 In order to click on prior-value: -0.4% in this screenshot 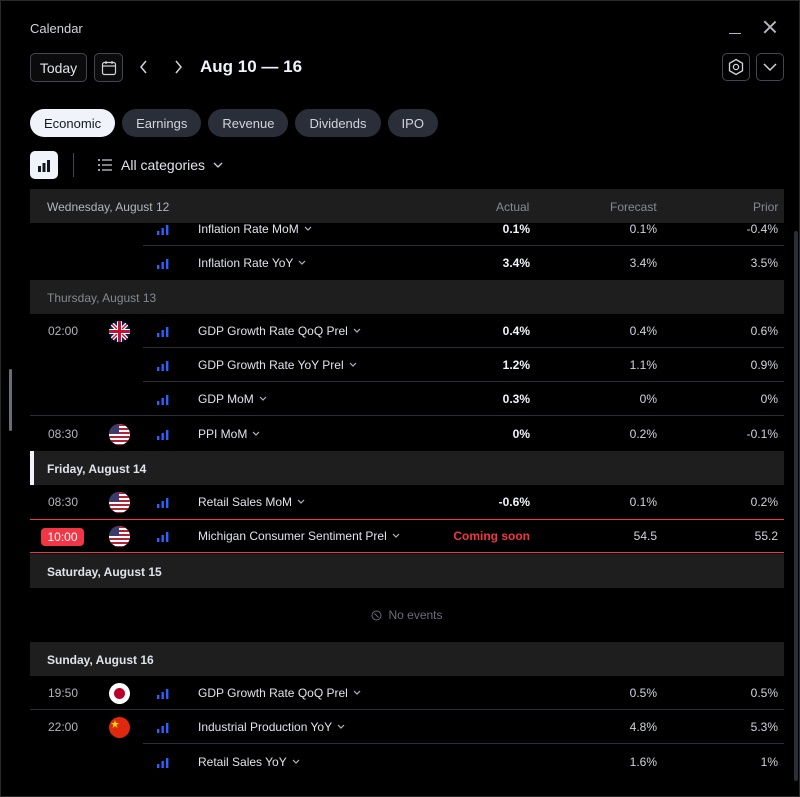, I will do `click(762, 229)`.